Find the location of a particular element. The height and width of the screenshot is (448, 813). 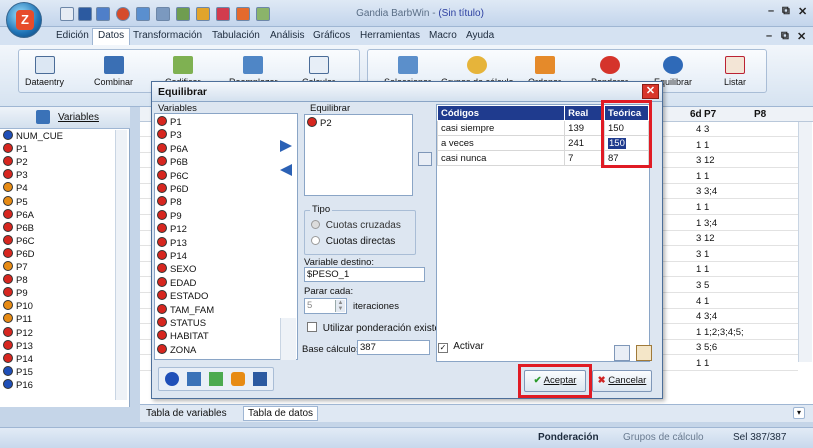

list-item: P7 is located at coordinates (15, 267).